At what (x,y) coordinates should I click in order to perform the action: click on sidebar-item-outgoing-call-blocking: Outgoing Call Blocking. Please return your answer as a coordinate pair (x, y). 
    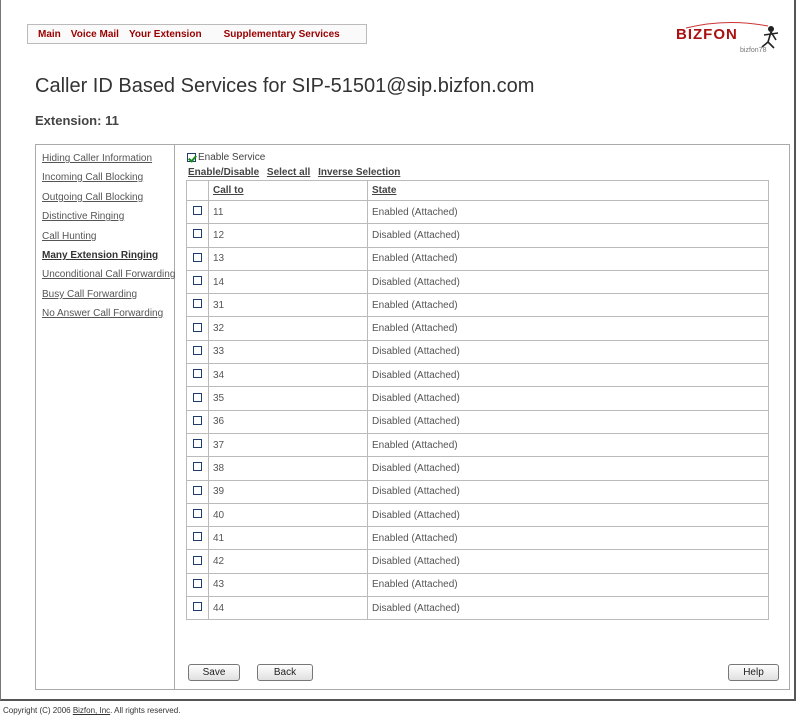
    Looking at the image, I should click on (92, 197).